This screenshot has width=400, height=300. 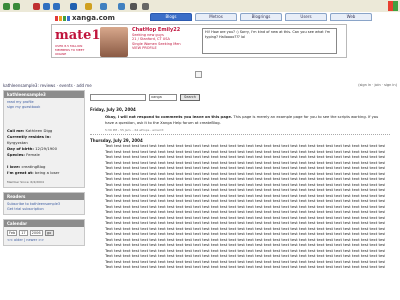 I want to click on search-icon, so click(x=73, y=6).